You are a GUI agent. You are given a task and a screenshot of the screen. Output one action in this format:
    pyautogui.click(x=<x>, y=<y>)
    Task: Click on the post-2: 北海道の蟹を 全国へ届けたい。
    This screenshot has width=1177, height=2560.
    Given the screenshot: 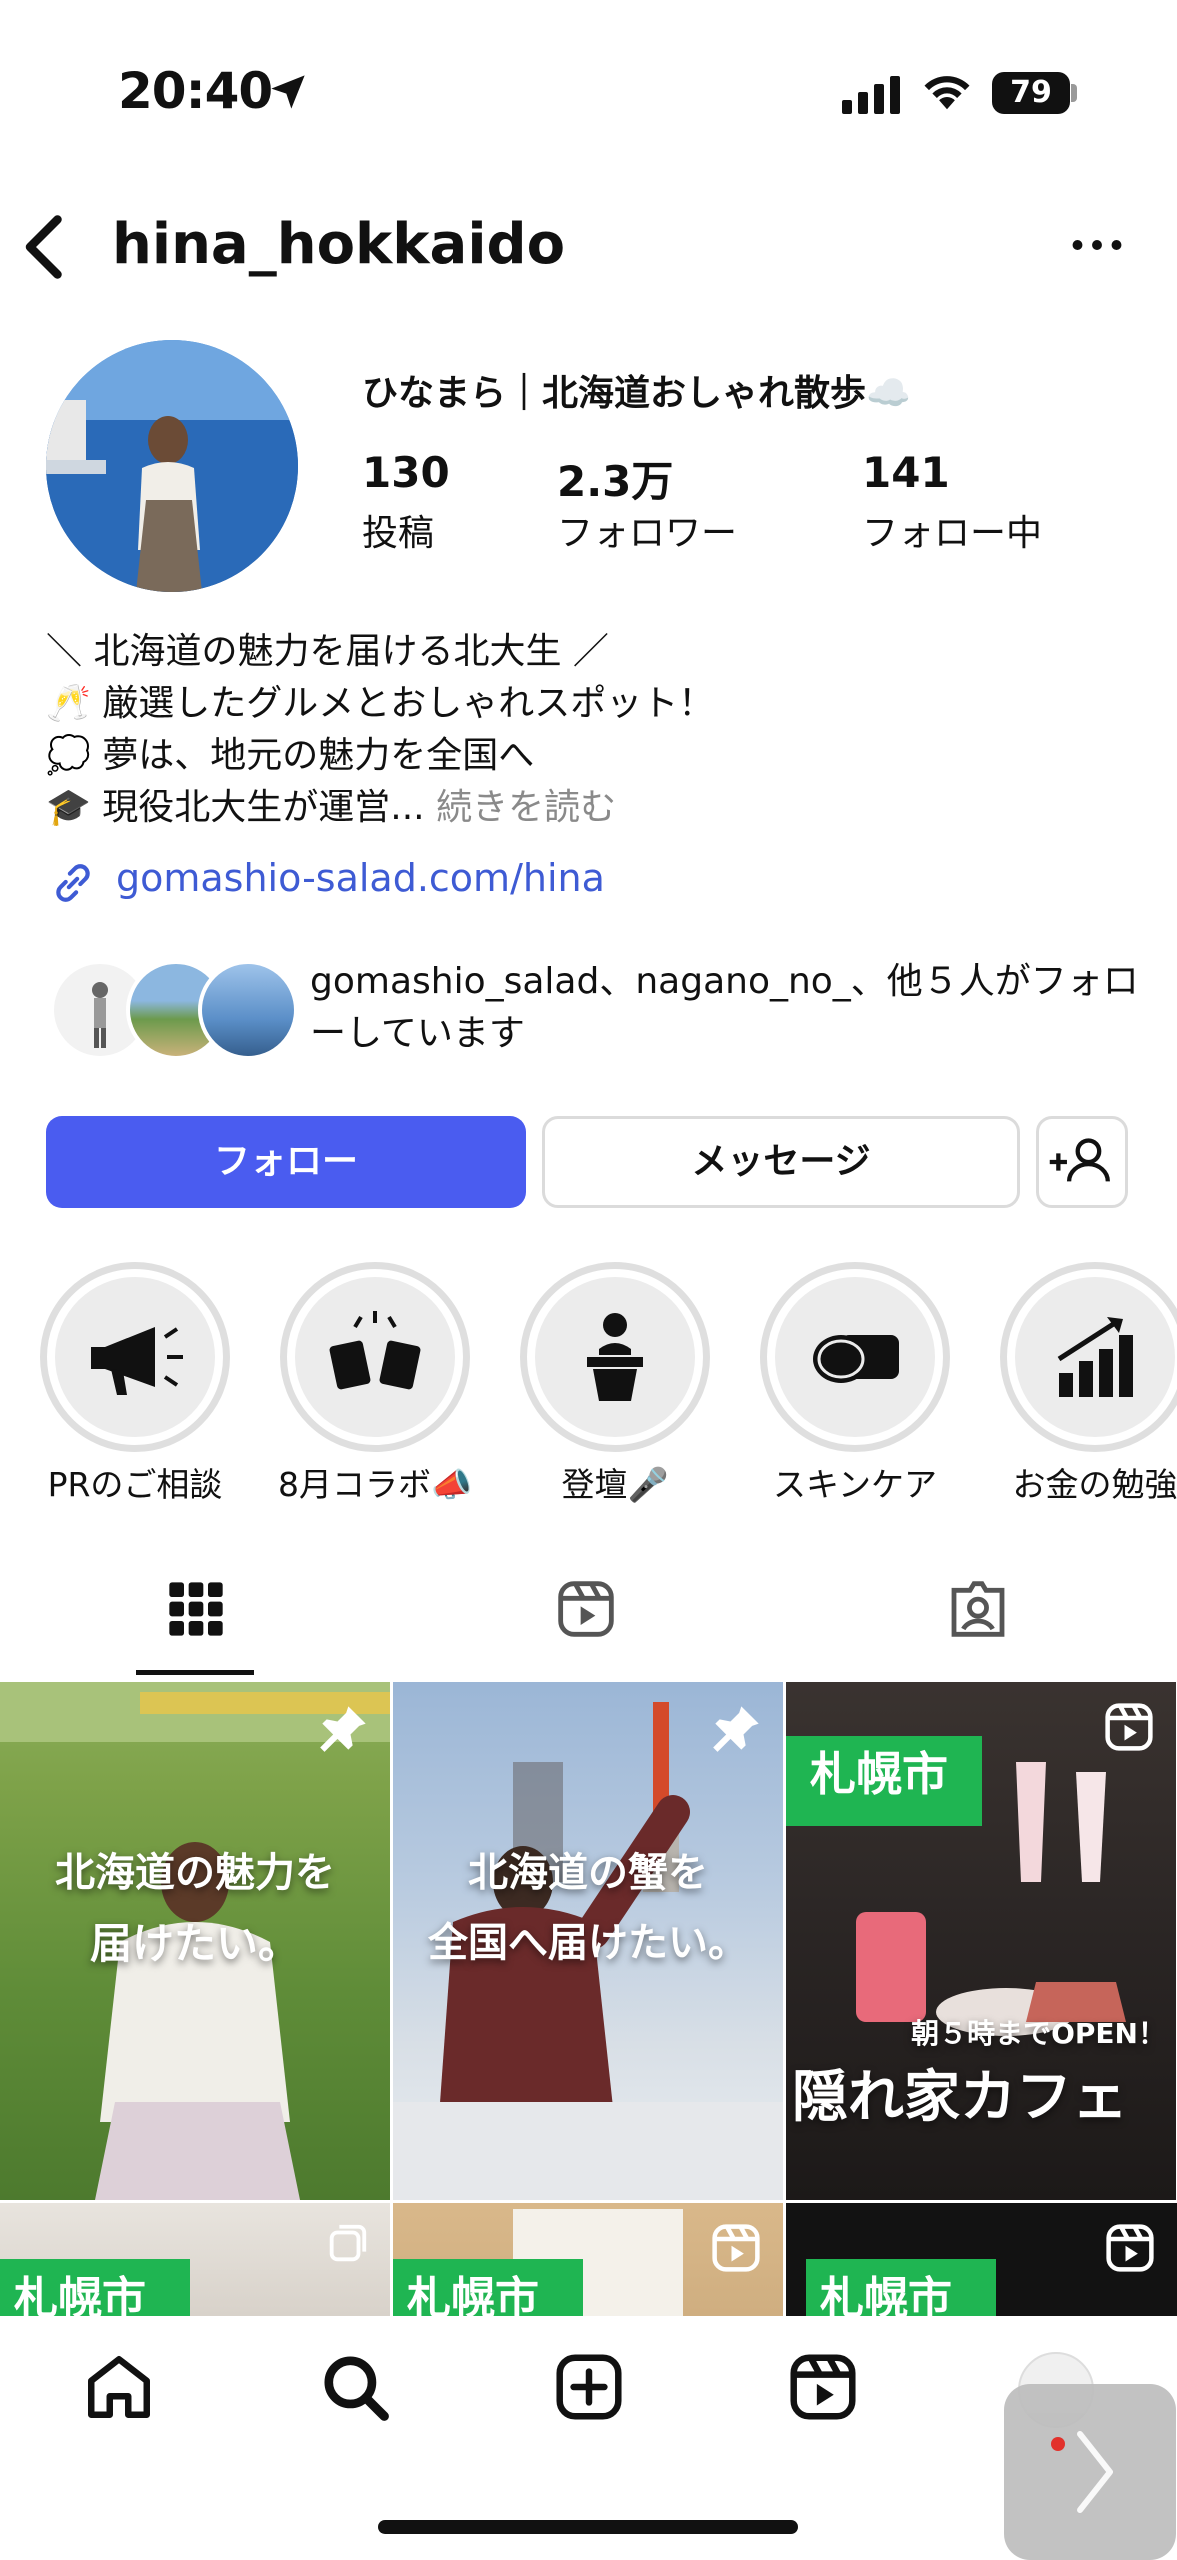 What is the action you would take?
    pyautogui.click(x=588, y=1941)
    